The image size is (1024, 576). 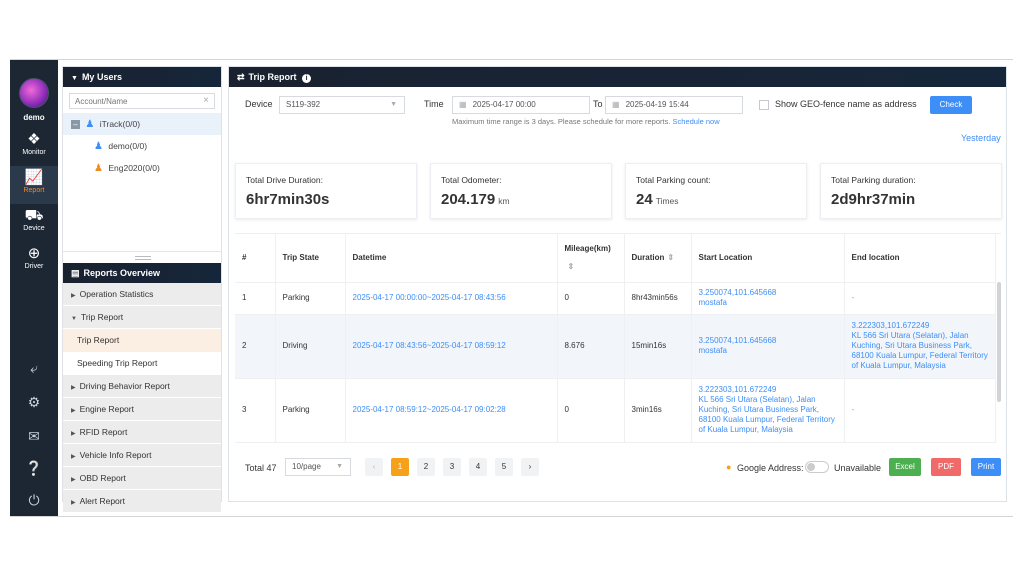 I want to click on page-button: 3, so click(x=452, y=467).